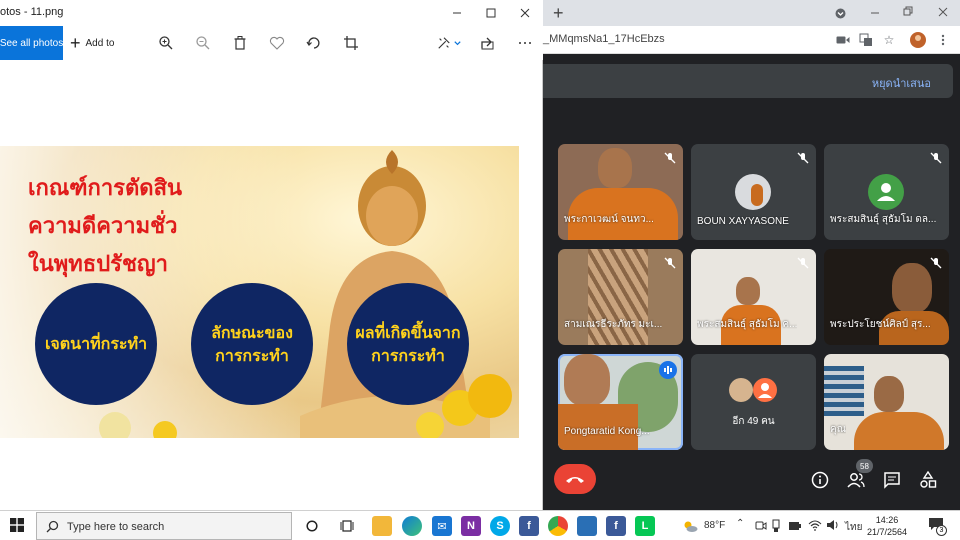 The height and width of the screenshot is (540, 960). I want to click on chat-icon, so click(892, 480).